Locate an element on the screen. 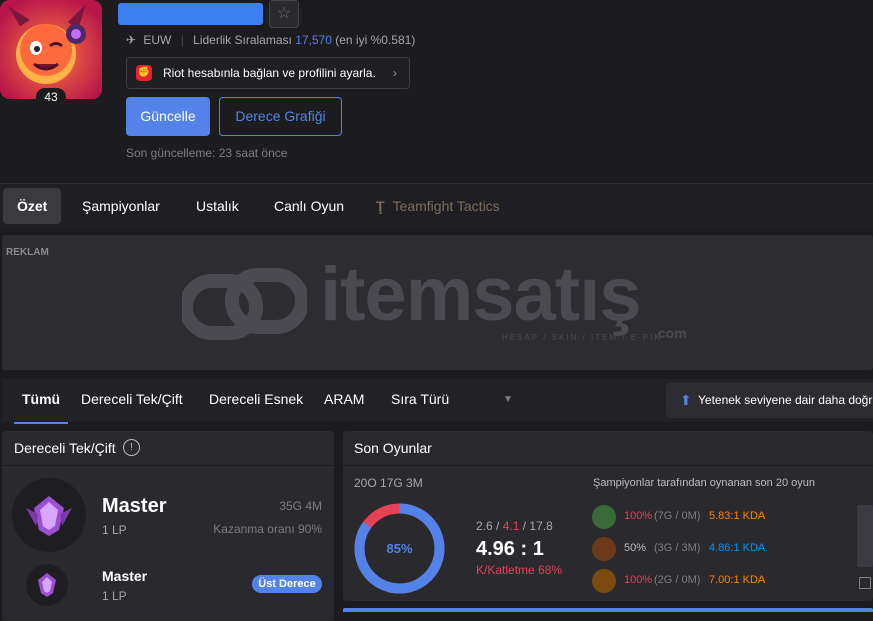  arrow-up-icon: ⬆ is located at coordinates (686, 400).